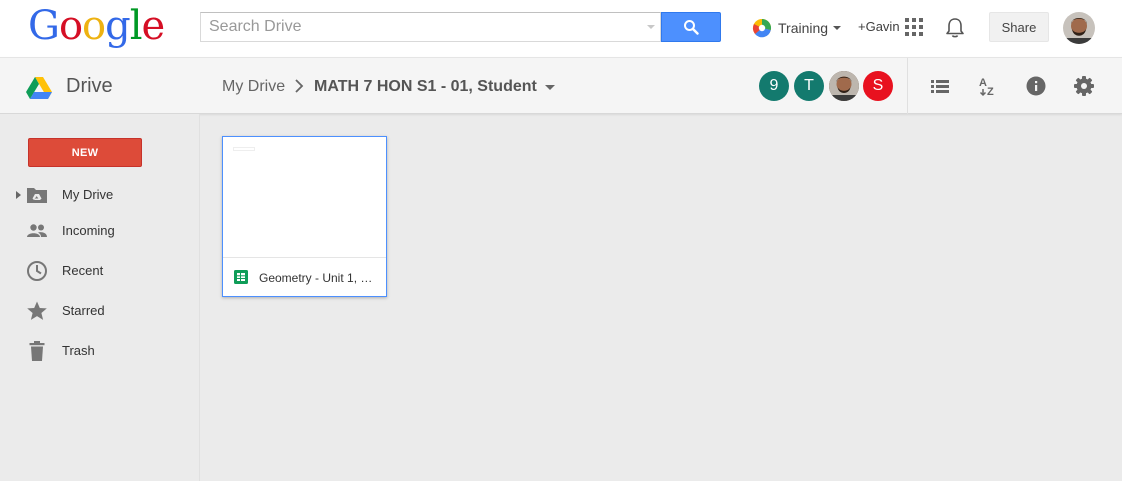  Describe the element at coordinates (879, 26) in the screenshot. I see `user-profile-link: +Gavin` at that location.